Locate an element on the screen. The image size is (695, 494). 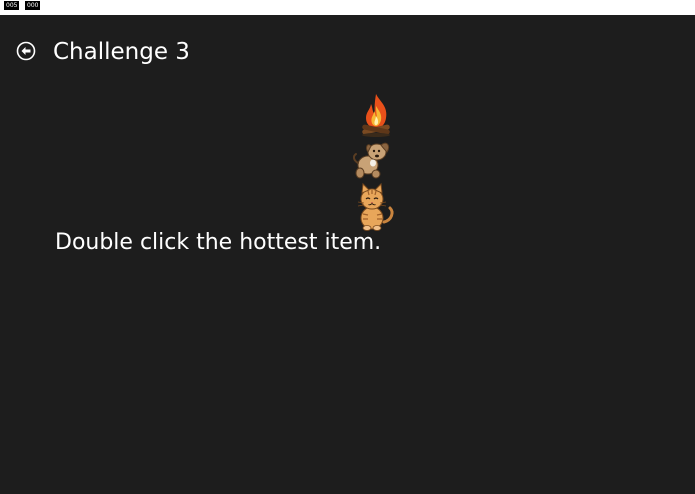
page-title: Challenge 3 is located at coordinates (121, 52).